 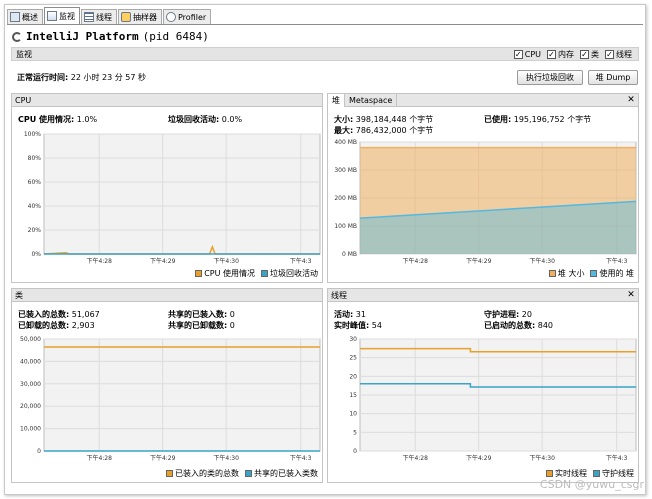 I want to click on tab-monitor: 监视, so click(x=62, y=15).